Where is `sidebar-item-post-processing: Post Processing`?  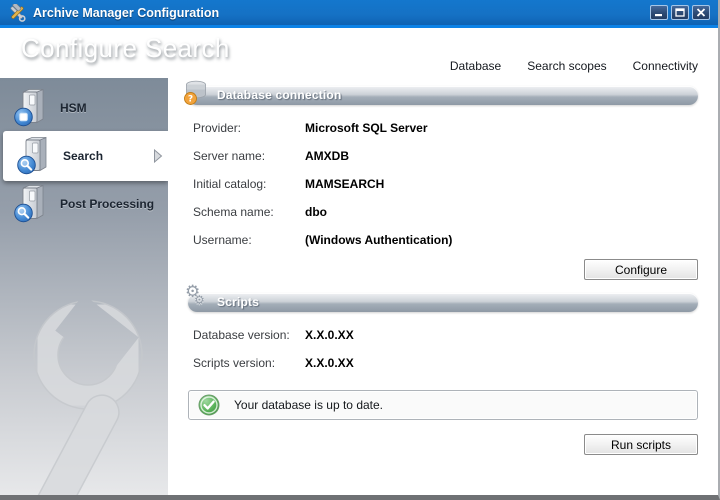 sidebar-item-post-processing: Post Processing is located at coordinates (84, 204).